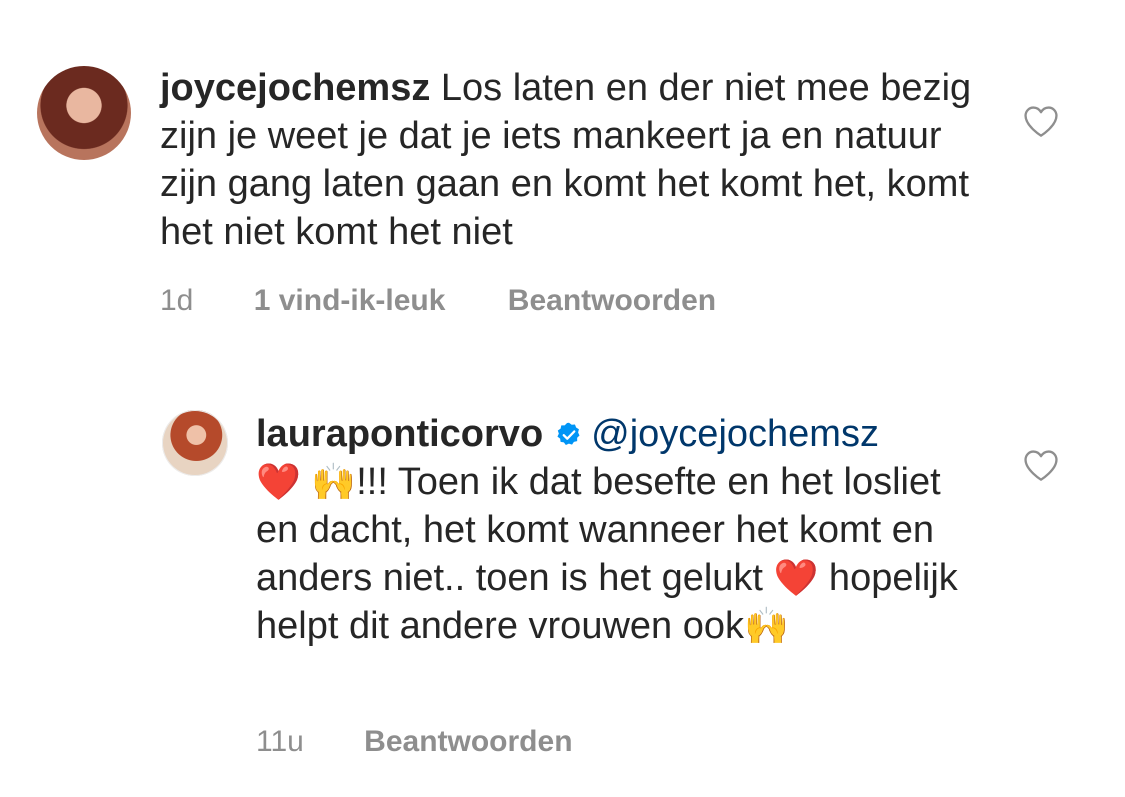  What do you see at coordinates (735, 434) in the screenshot?
I see `mention-link: @joycejochemsz` at bounding box center [735, 434].